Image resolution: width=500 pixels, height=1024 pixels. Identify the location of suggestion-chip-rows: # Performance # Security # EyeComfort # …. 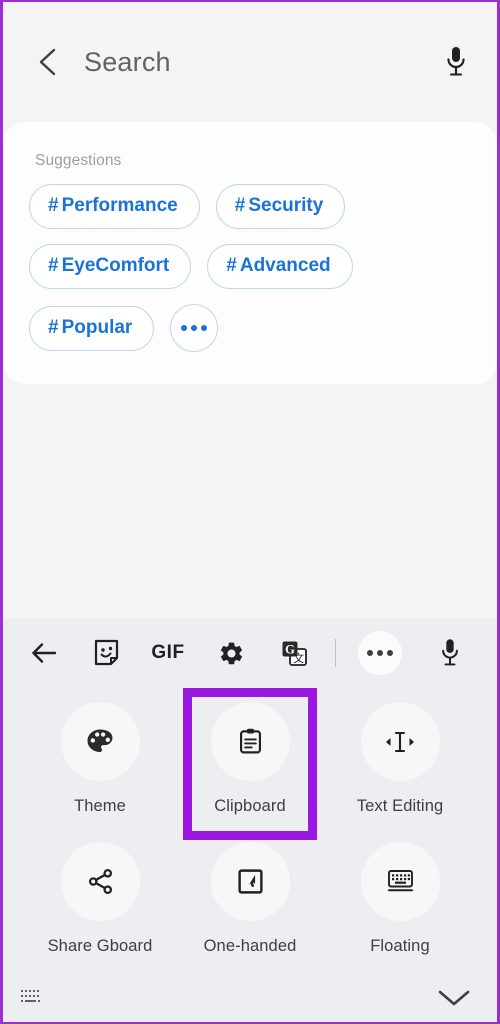
(250, 268).